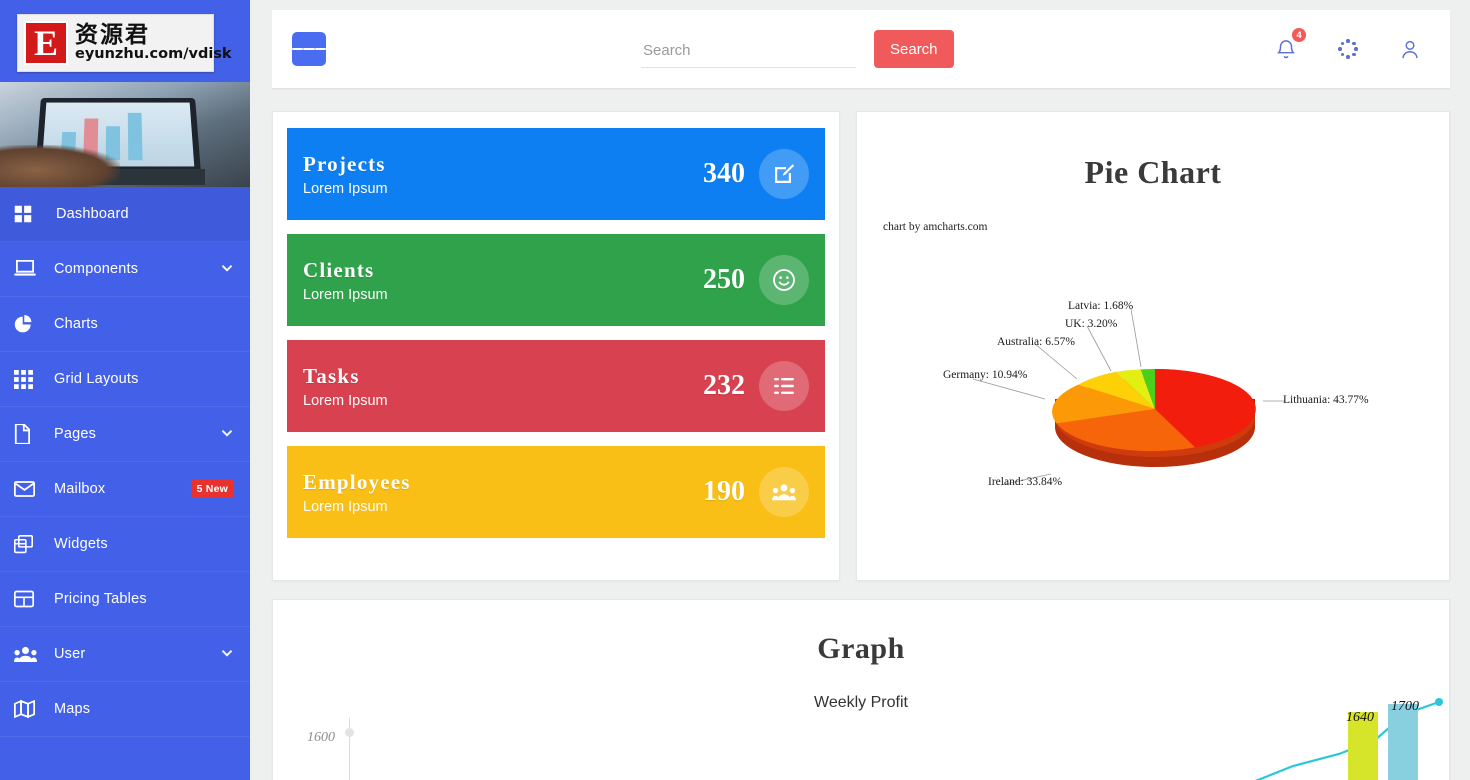 This screenshot has height=780, width=1470. What do you see at coordinates (321, 737) in the screenshot?
I see `graph-ytick-1600: 1600` at bounding box center [321, 737].